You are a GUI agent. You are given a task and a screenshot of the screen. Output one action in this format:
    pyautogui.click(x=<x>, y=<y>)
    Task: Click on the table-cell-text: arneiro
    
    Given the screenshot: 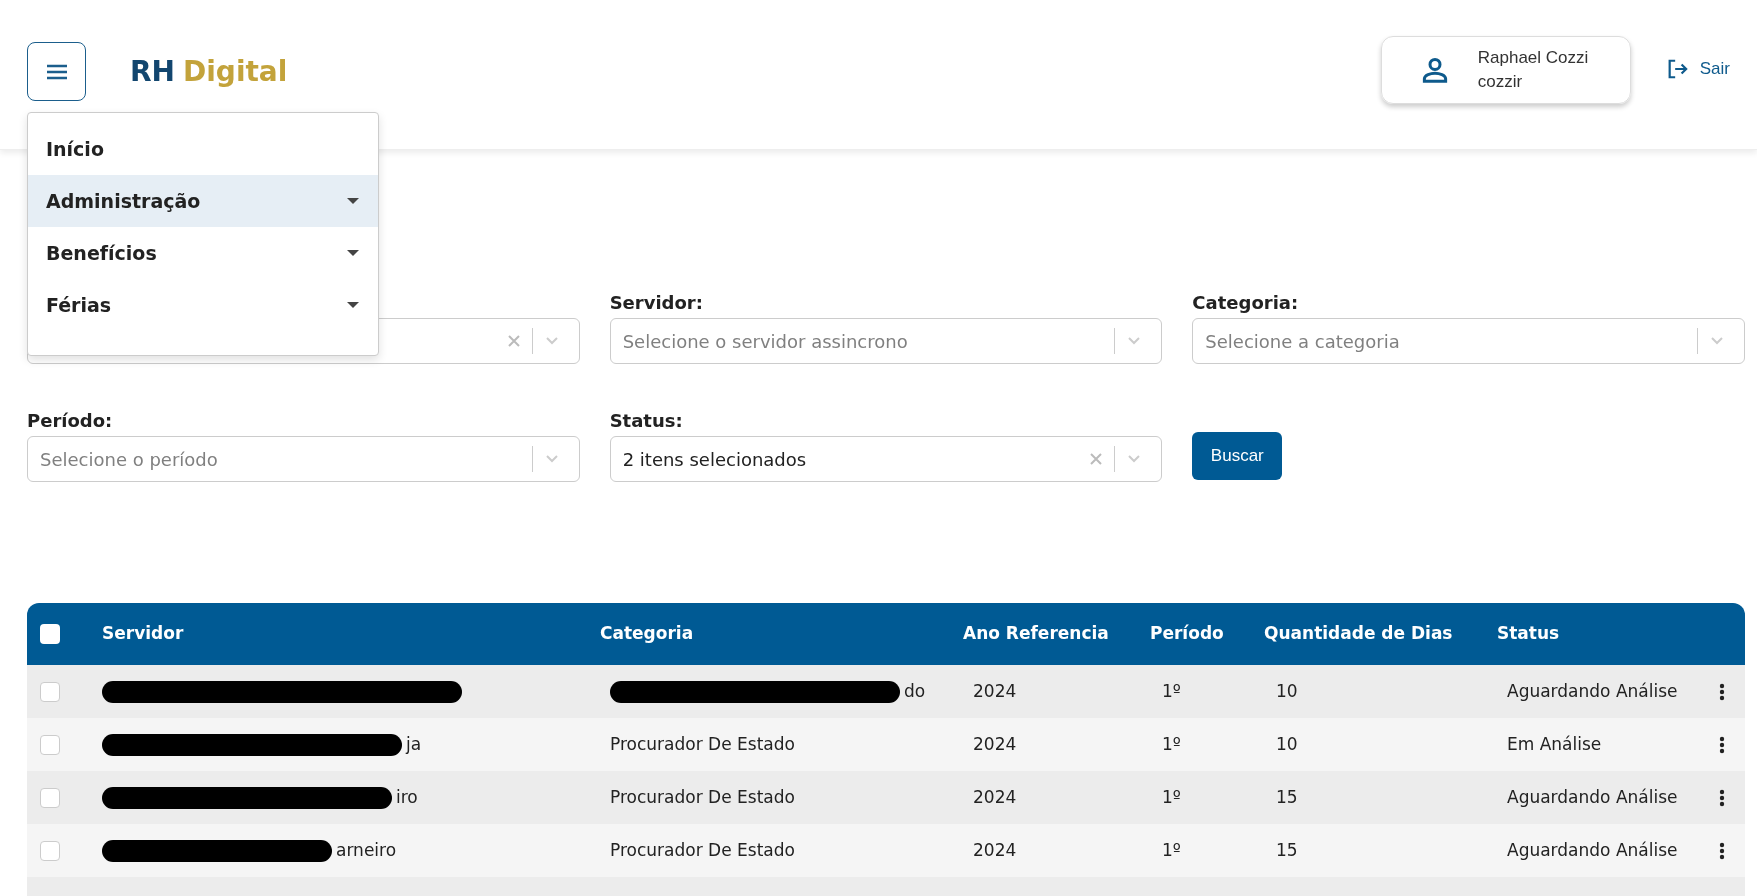 What is the action you would take?
    pyautogui.click(x=366, y=850)
    